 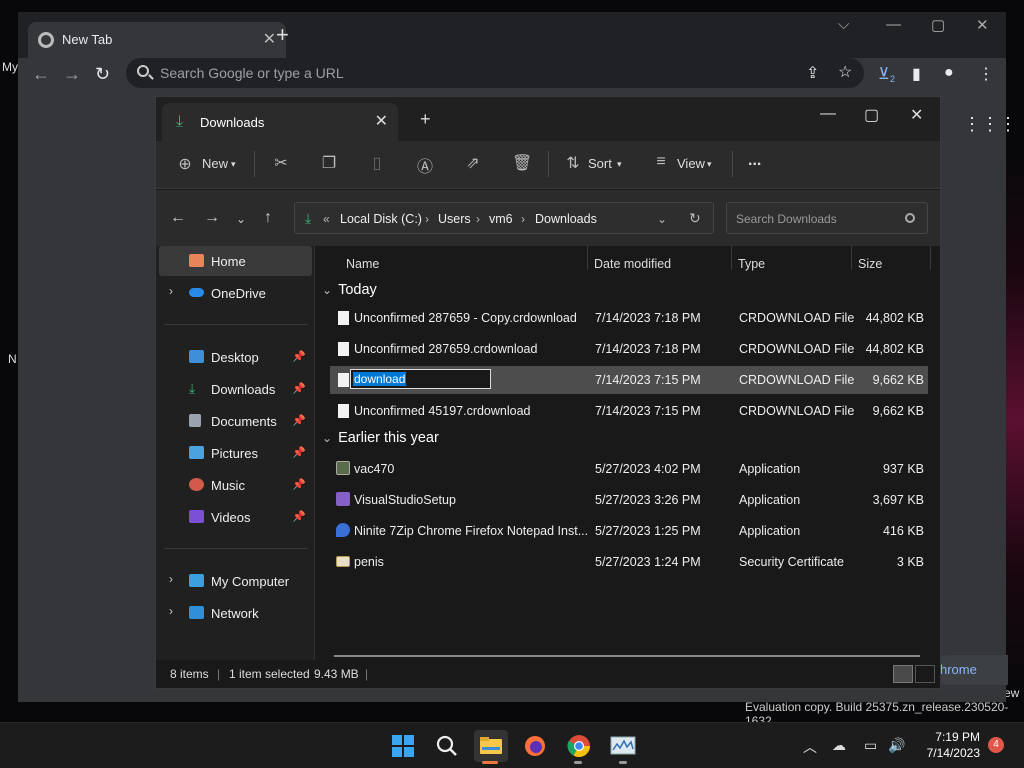 What do you see at coordinates (235, 581) in the screenshot?
I see `nav-item-my-computer: › My Computer` at bounding box center [235, 581].